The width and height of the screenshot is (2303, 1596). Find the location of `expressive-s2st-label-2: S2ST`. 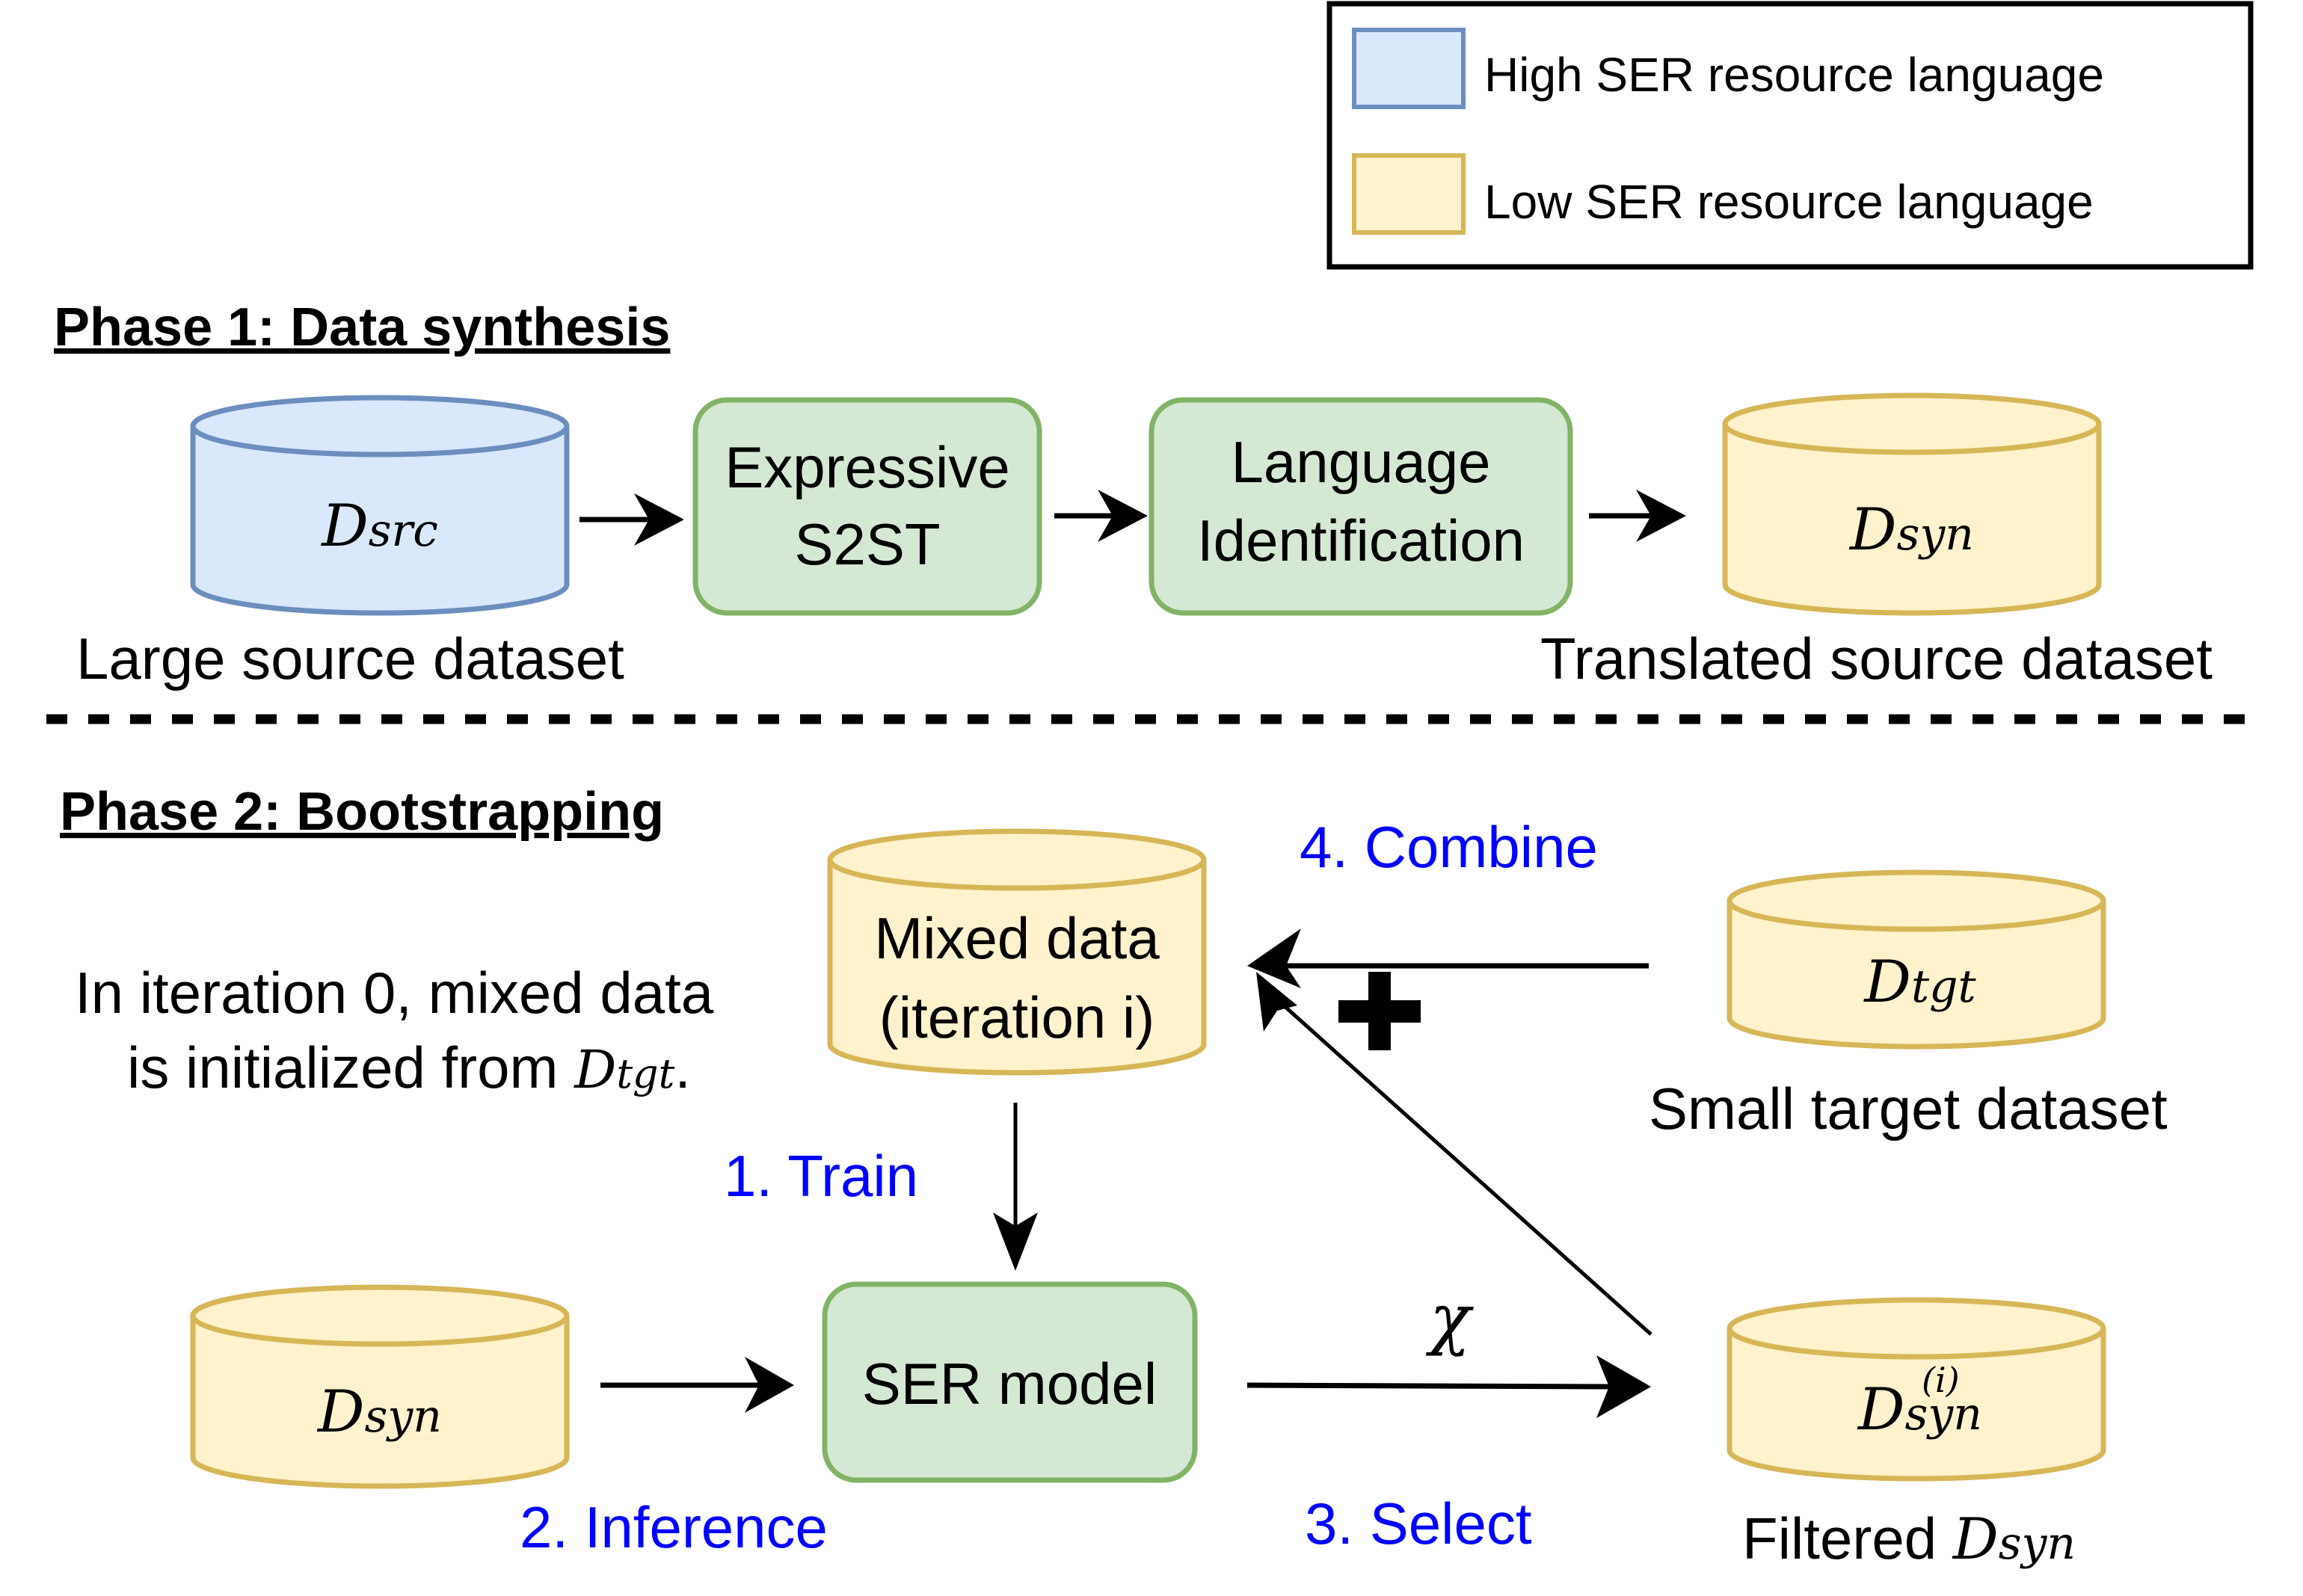

expressive-s2st-label-2: S2ST is located at coordinates (867, 544).